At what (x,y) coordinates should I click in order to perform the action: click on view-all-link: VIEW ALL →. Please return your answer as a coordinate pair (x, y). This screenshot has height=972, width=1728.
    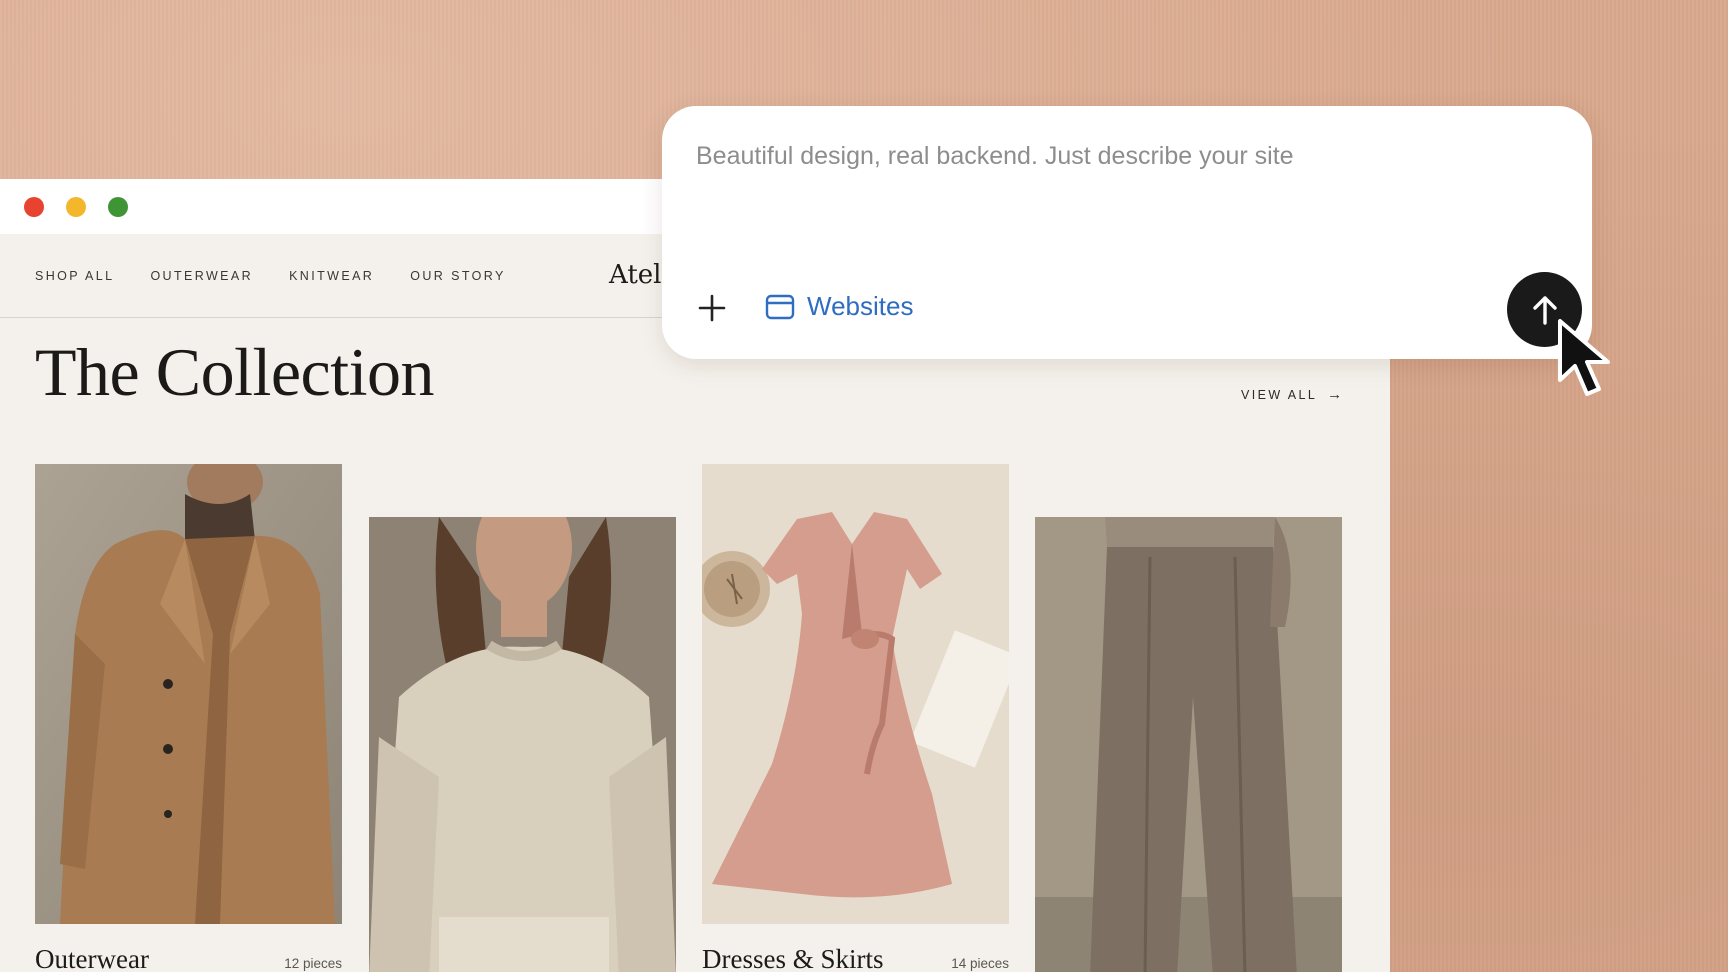
    Looking at the image, I should click on (1291, 394).